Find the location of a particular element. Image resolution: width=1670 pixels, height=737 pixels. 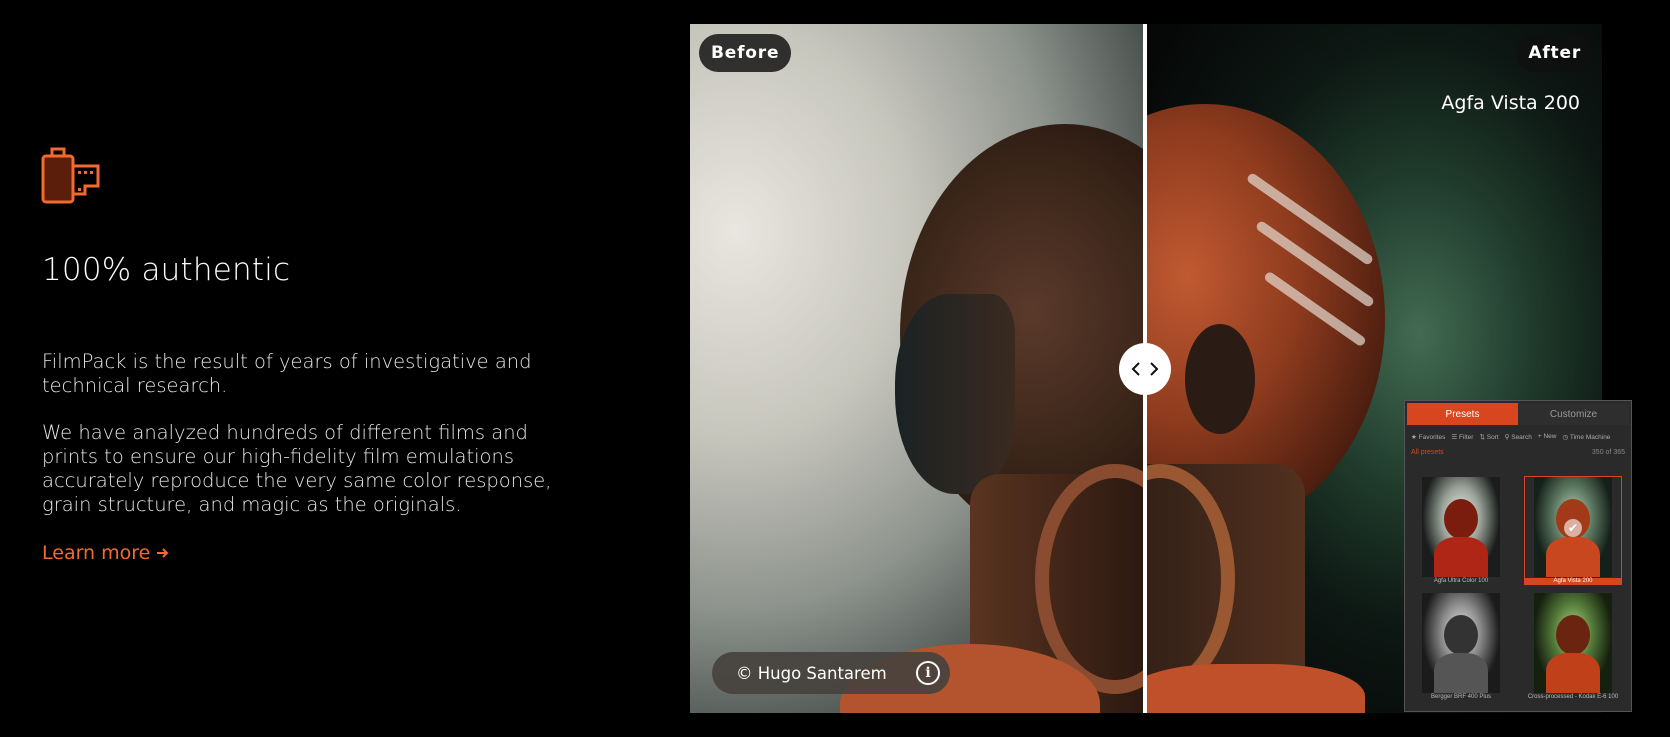

preset-thumbnail: Agfa Ultra Color 100 is located at coordinates (1461, 530).